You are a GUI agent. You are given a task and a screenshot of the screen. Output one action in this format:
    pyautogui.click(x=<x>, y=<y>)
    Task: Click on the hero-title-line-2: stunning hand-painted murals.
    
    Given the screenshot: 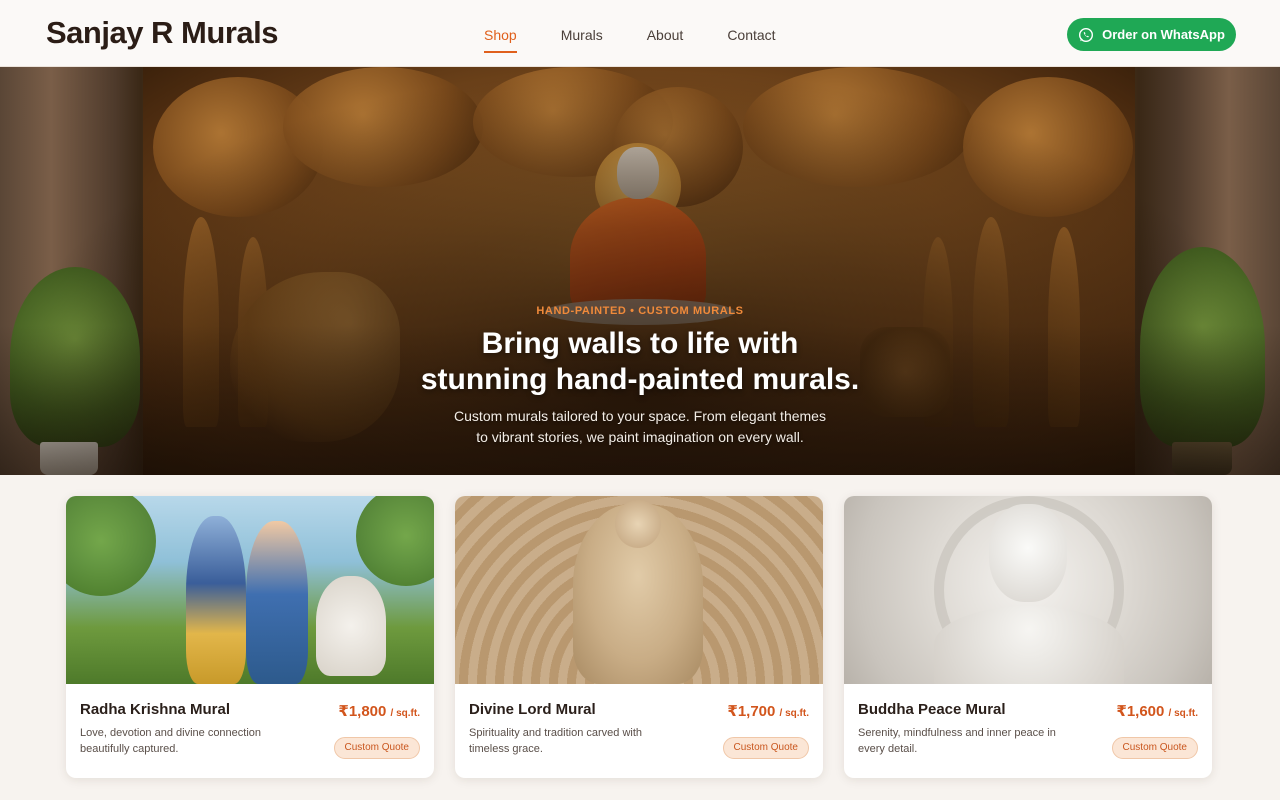 What is the action you would take?
    pyautogui.click(x=640, y=379)
    